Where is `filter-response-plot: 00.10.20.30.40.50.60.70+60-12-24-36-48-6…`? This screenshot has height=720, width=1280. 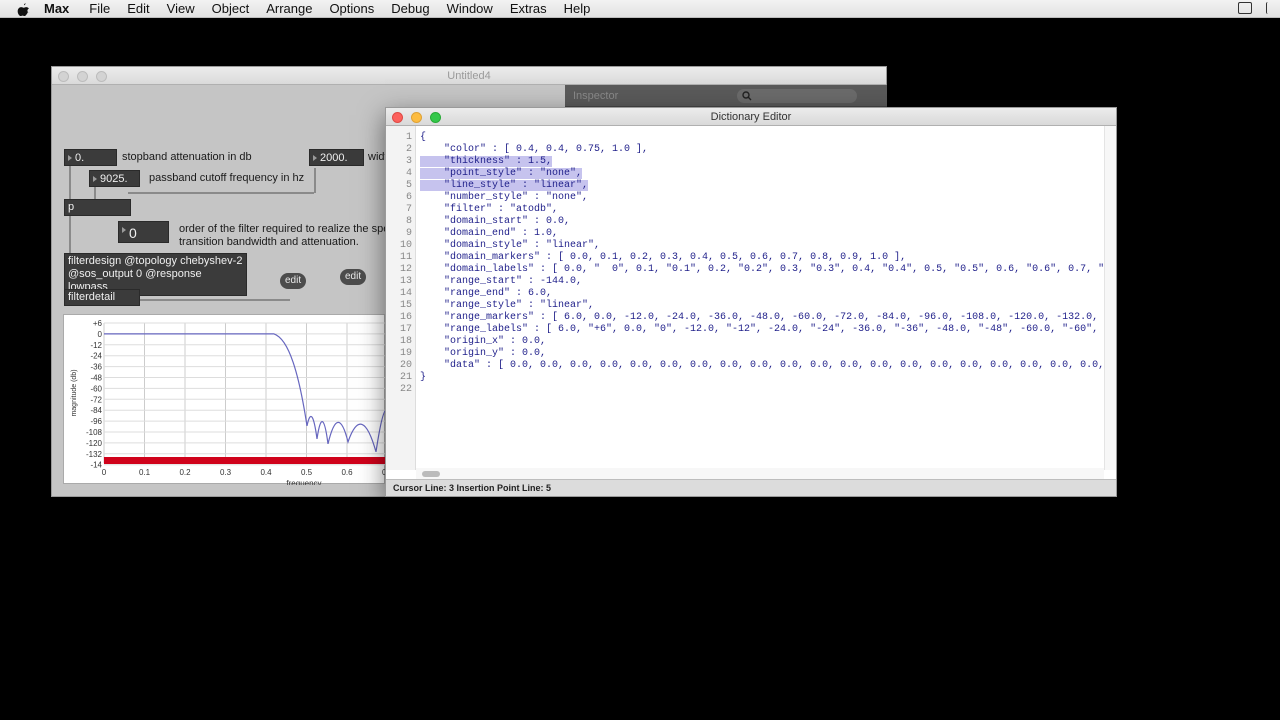
filter-response-plot: 00.10.20.30.40.50.60.70+60-12-24-36-48-6… is located at coordinates (228, 402).